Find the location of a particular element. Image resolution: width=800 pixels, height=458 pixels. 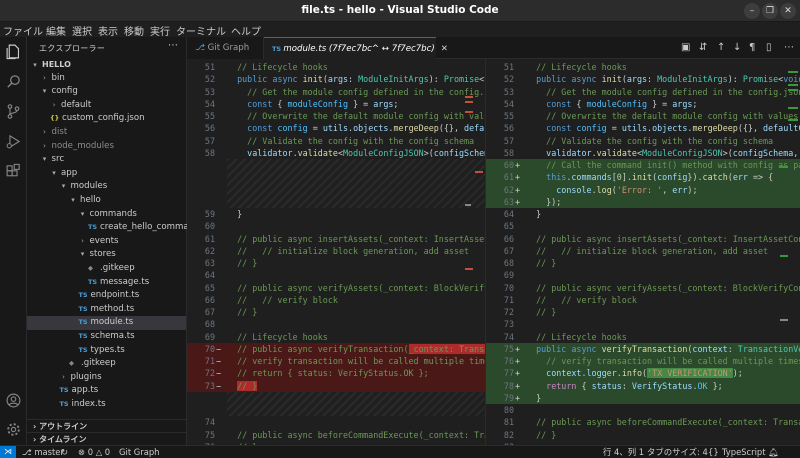

minimize-button: – is located at coordinates (752, 11).